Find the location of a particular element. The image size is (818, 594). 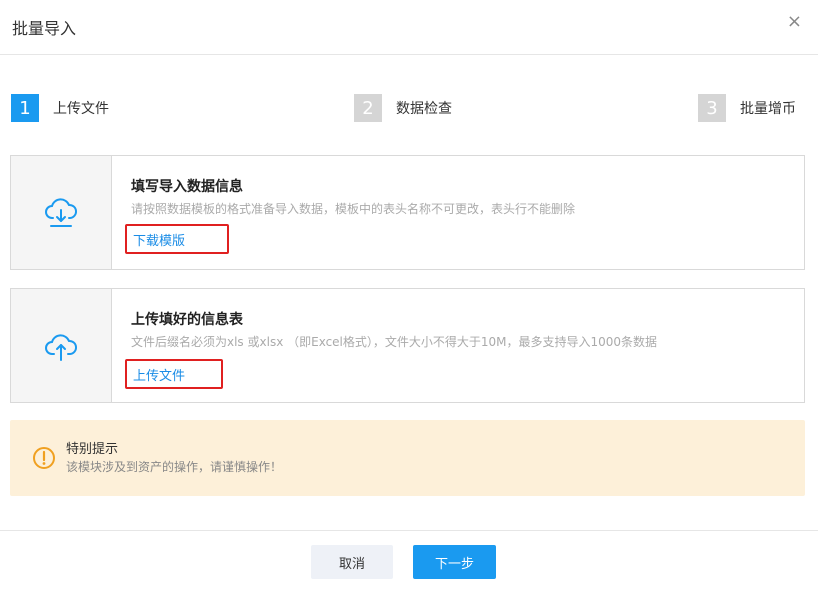

step-2: 2 数据检查 is located at coordinates (403, 108).